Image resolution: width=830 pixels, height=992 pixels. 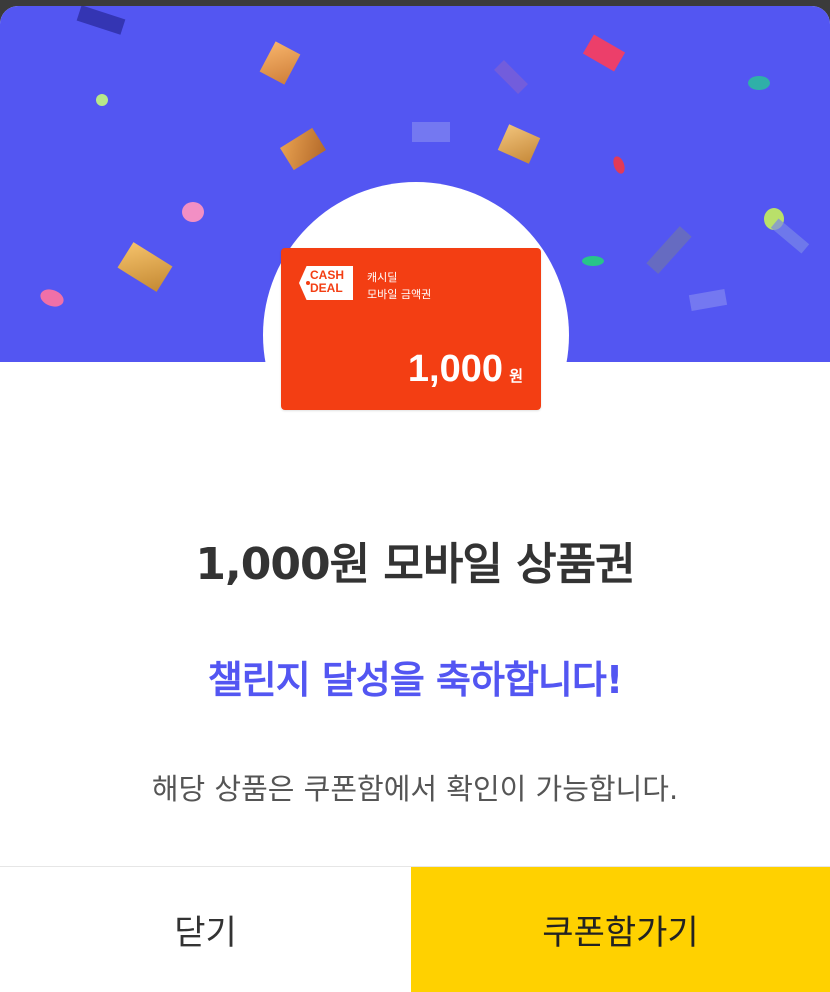 What do you see at coordinates (620, 929) in the screenshot?
I see `go-to-coupons-button: 쿠폰함가기` at bounding box center [620, 929].